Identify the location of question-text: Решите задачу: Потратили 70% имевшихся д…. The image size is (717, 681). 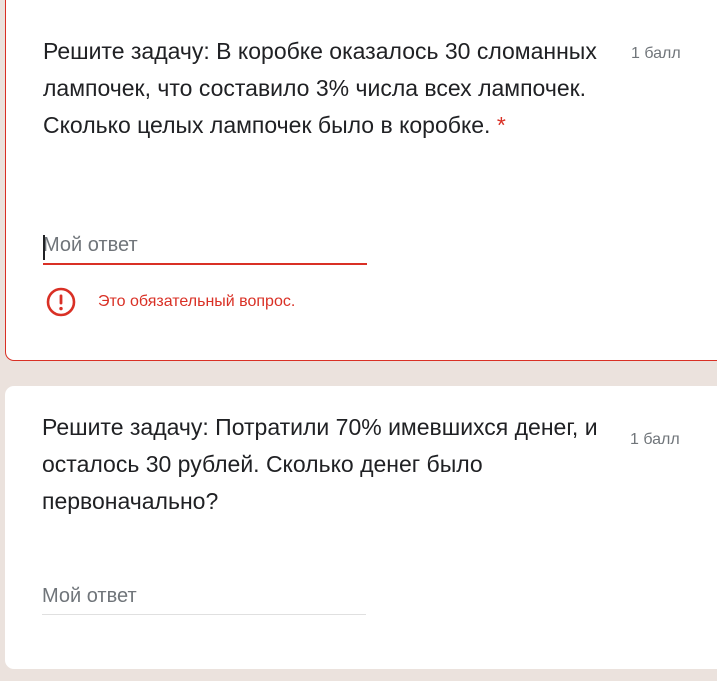
(320, 464).